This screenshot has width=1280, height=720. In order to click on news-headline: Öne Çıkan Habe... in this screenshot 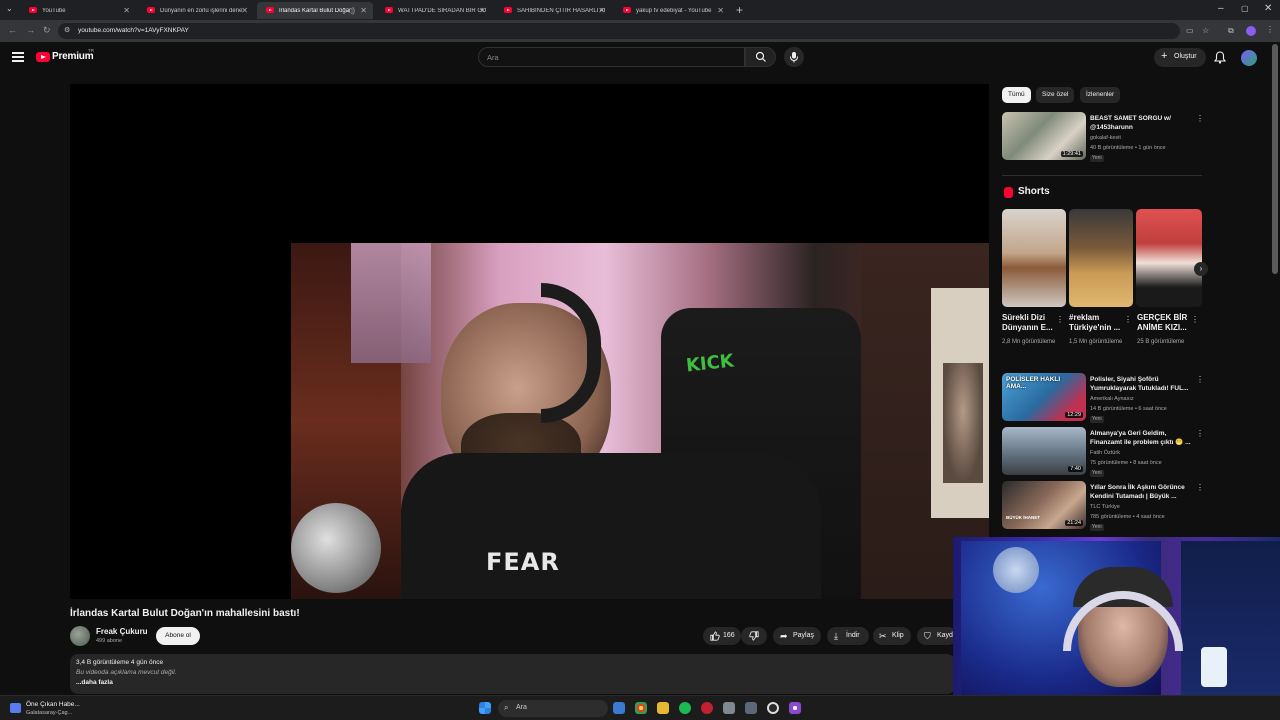, I will do `click(53, 704)`.